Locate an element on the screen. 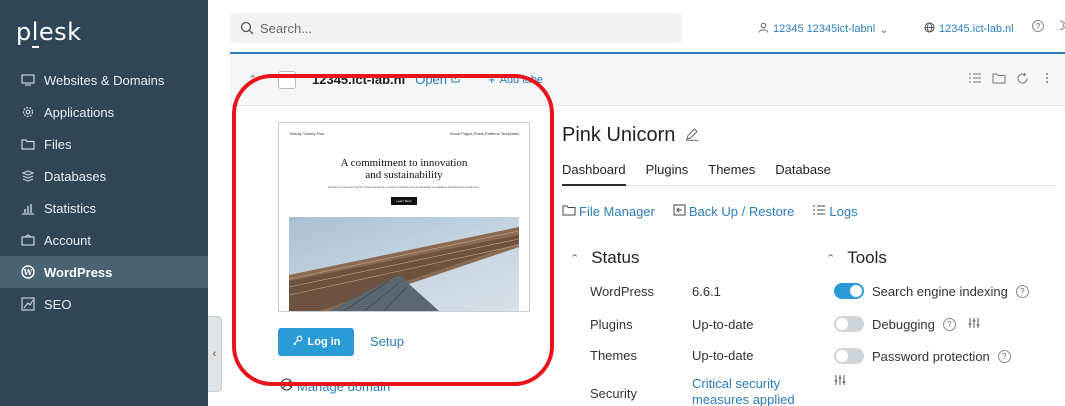 Image resolution: width=1065 pixels, height=406 pixels. site-actions: File Manager Back Up / Restore Logs is located at coordinates (719, 211).